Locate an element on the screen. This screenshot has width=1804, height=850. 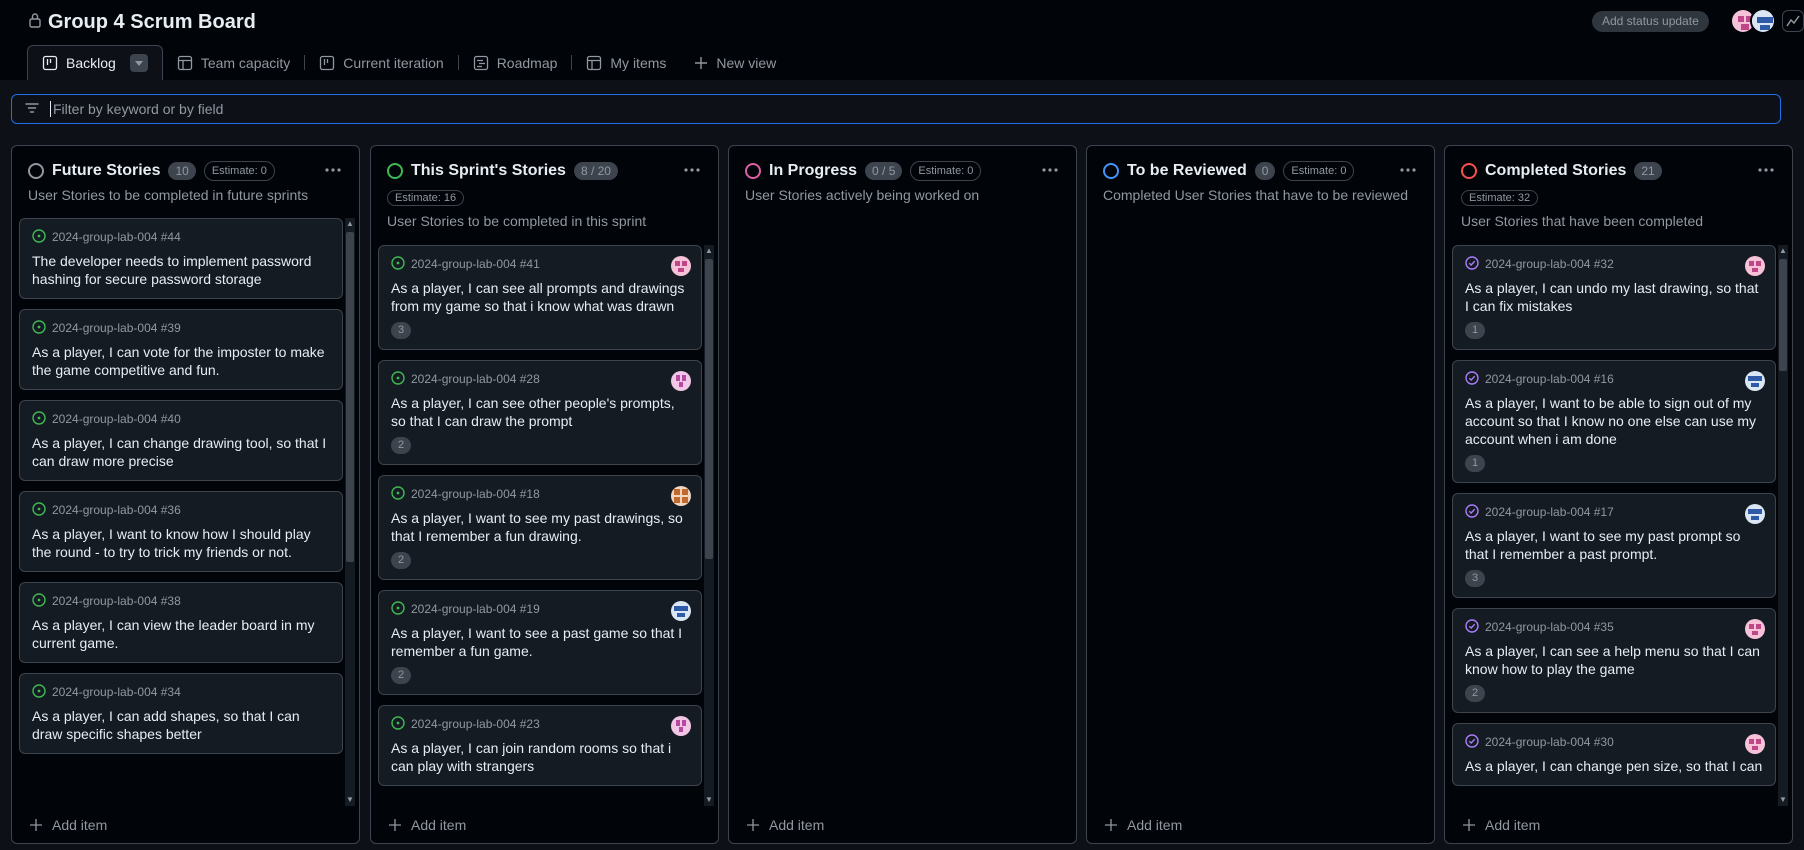
card-ref: 2024-group-lab-004 #44 is located at coordinates (116, 237).